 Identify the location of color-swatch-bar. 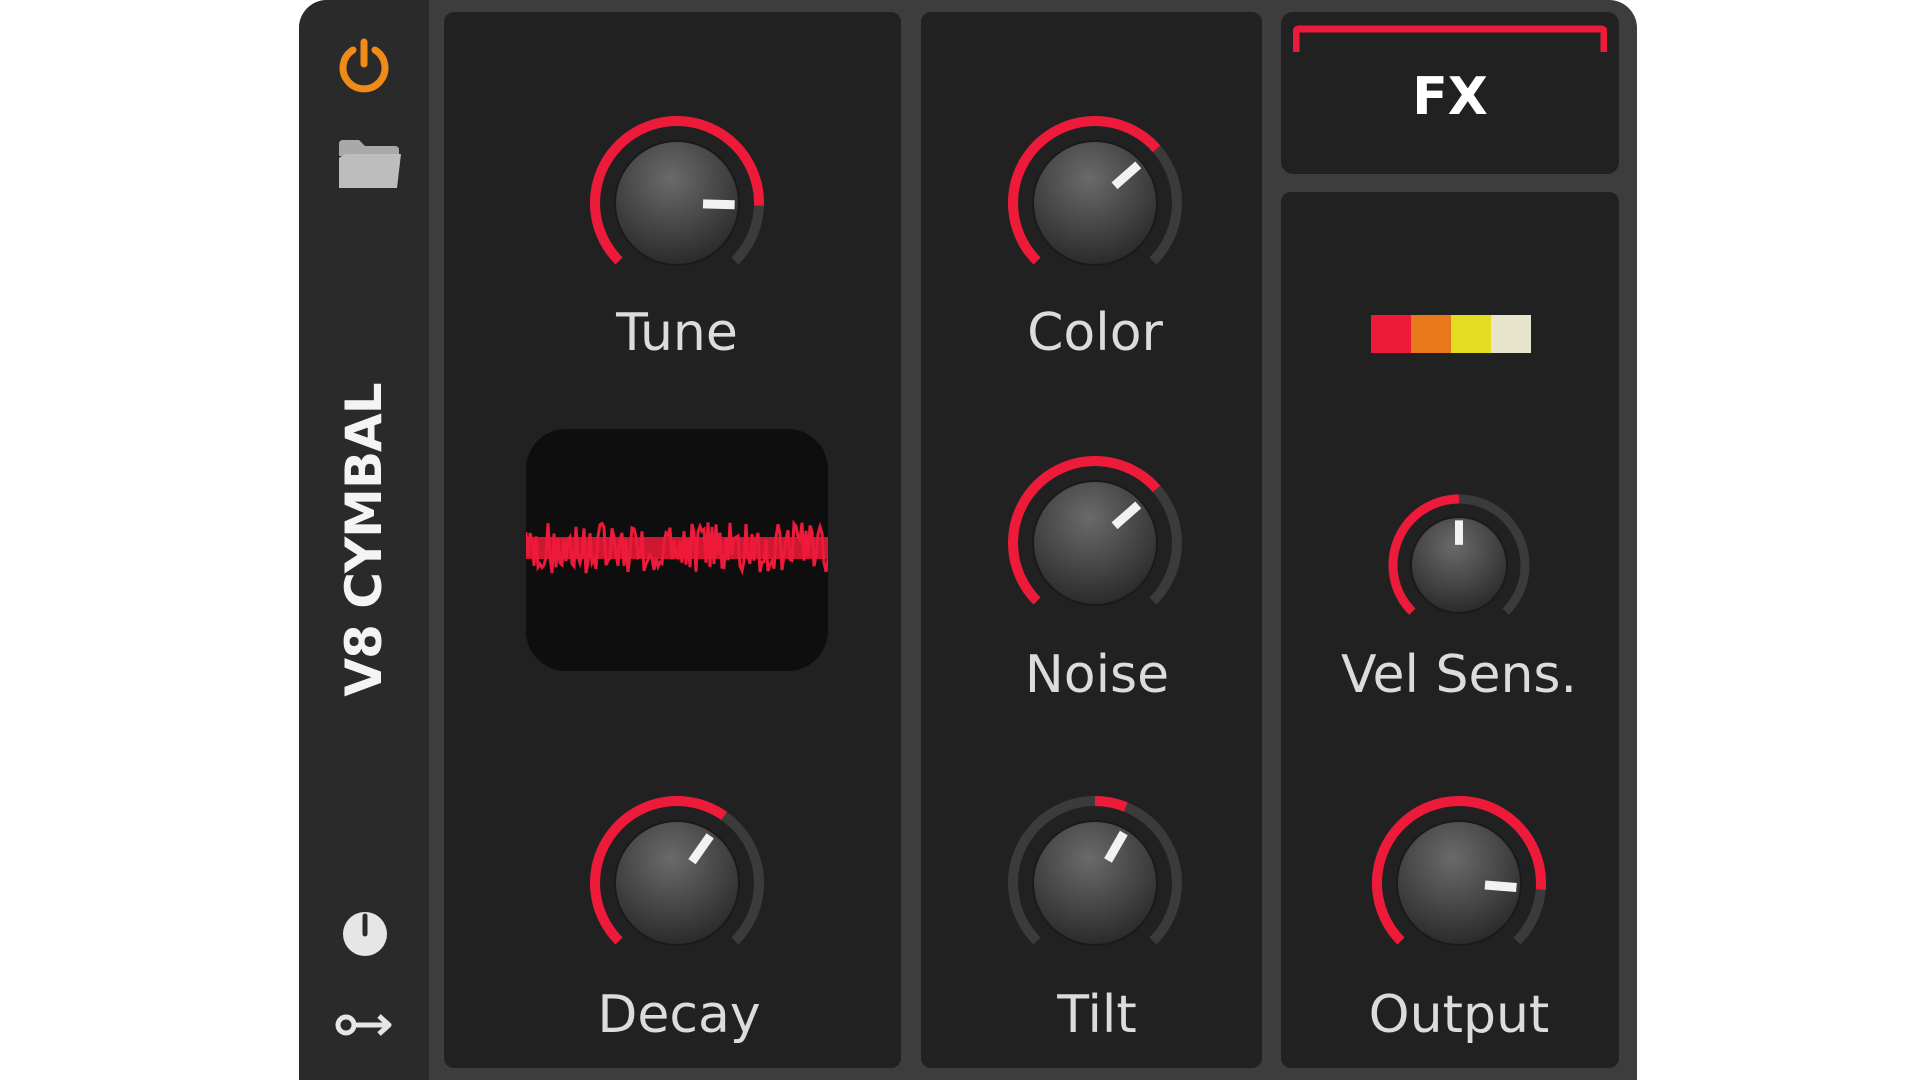
(1451, 334).